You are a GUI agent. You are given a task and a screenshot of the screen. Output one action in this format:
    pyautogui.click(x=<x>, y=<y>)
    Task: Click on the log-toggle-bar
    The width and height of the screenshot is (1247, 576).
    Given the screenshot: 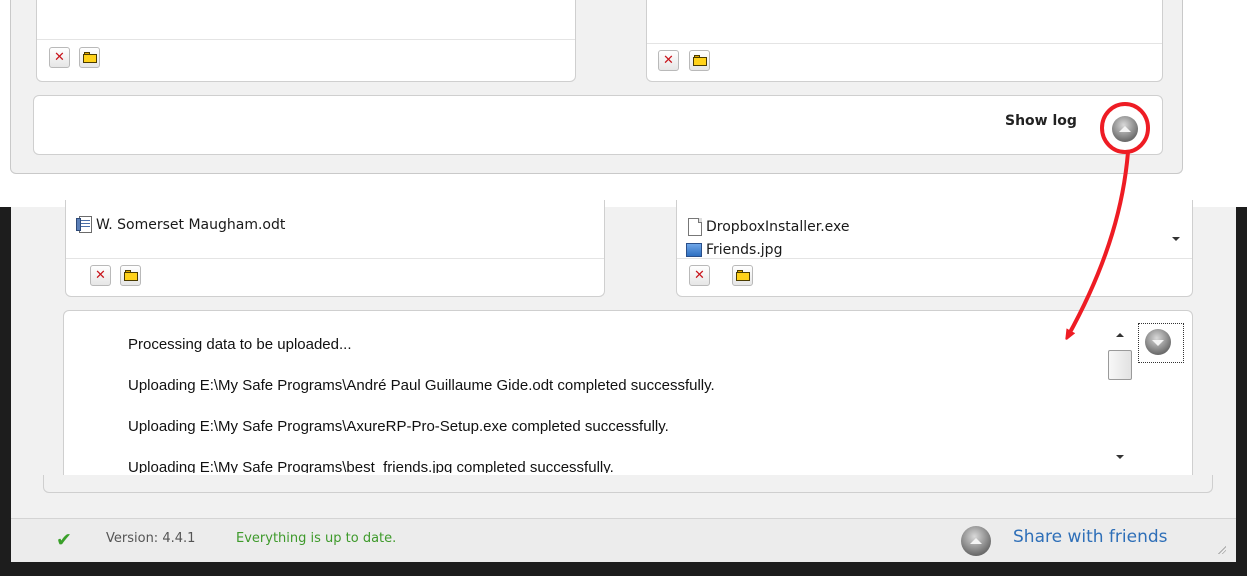 What is the action you would take?
    pyautogui.click(x=598, y=125)
    